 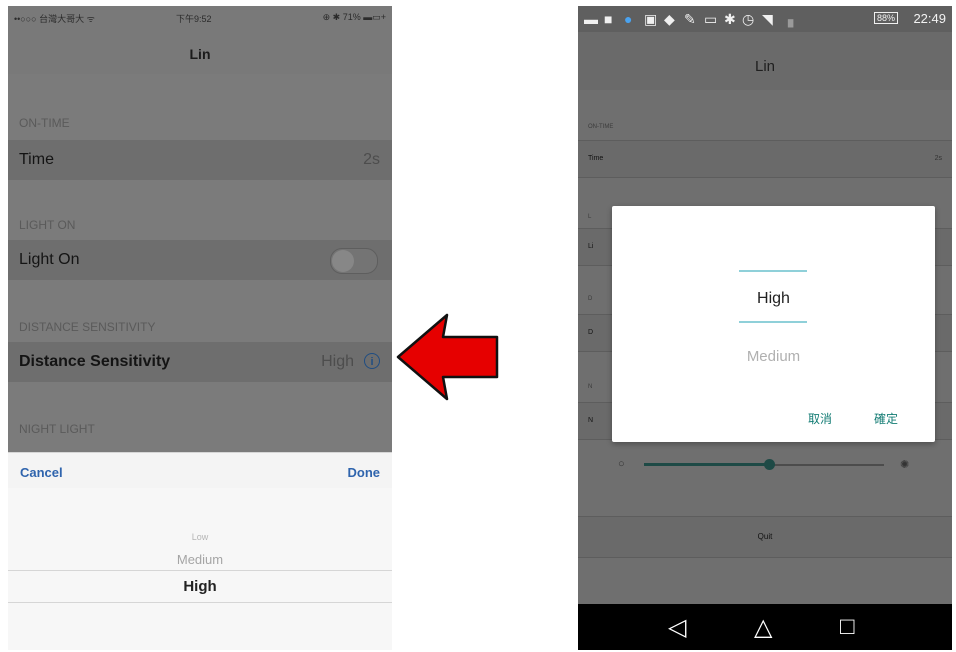 What do you see at coordinates (591, 332) in the screenshot?
I see `android-row-label: D` at bounding box center [591, 332].